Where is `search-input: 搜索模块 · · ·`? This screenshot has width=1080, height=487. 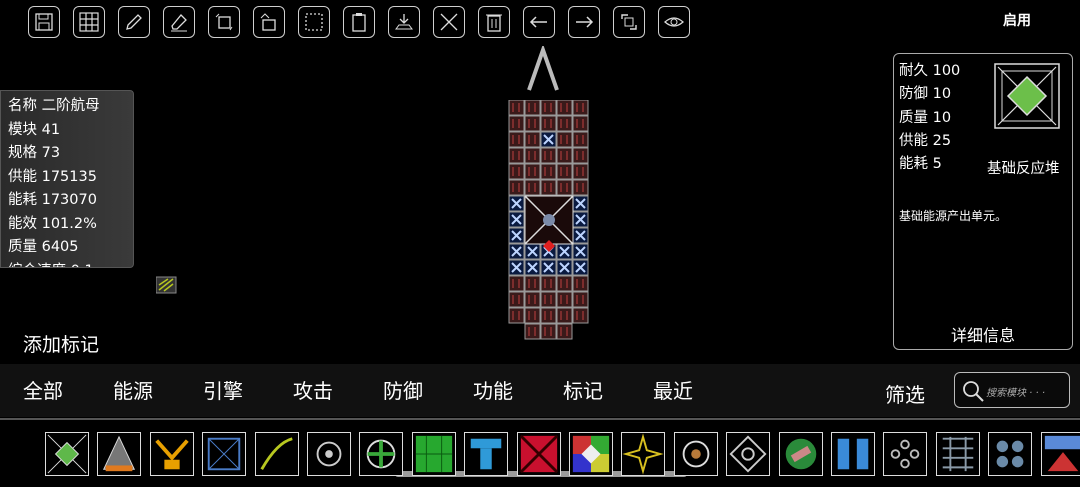
search-input: 搜索模块 · · · is located at coordinates (1012, 390).